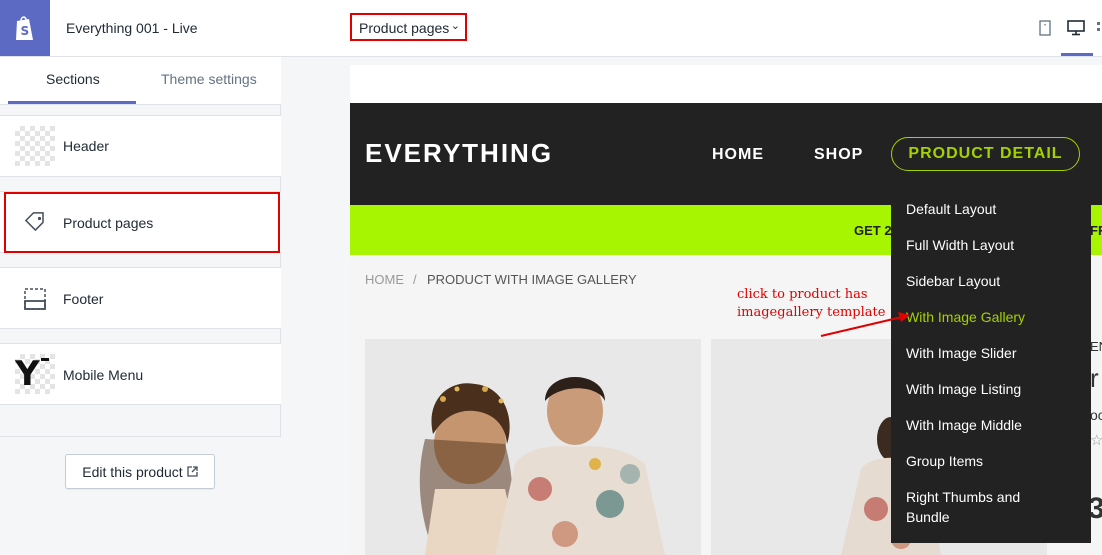 Image resolution: width=1102 pixels, height=555 pixels. I want to click on tab-theme-settings: Theme settings, so click(209, 79).